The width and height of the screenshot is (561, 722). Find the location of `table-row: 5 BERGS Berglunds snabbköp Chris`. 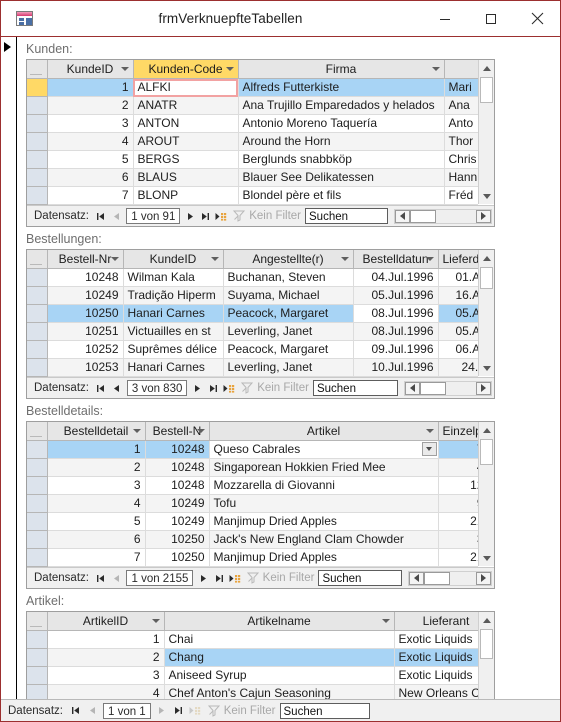

table-row: 5 BERGS Berglunds snabbköp Chris is located at coordinates (252, 159).